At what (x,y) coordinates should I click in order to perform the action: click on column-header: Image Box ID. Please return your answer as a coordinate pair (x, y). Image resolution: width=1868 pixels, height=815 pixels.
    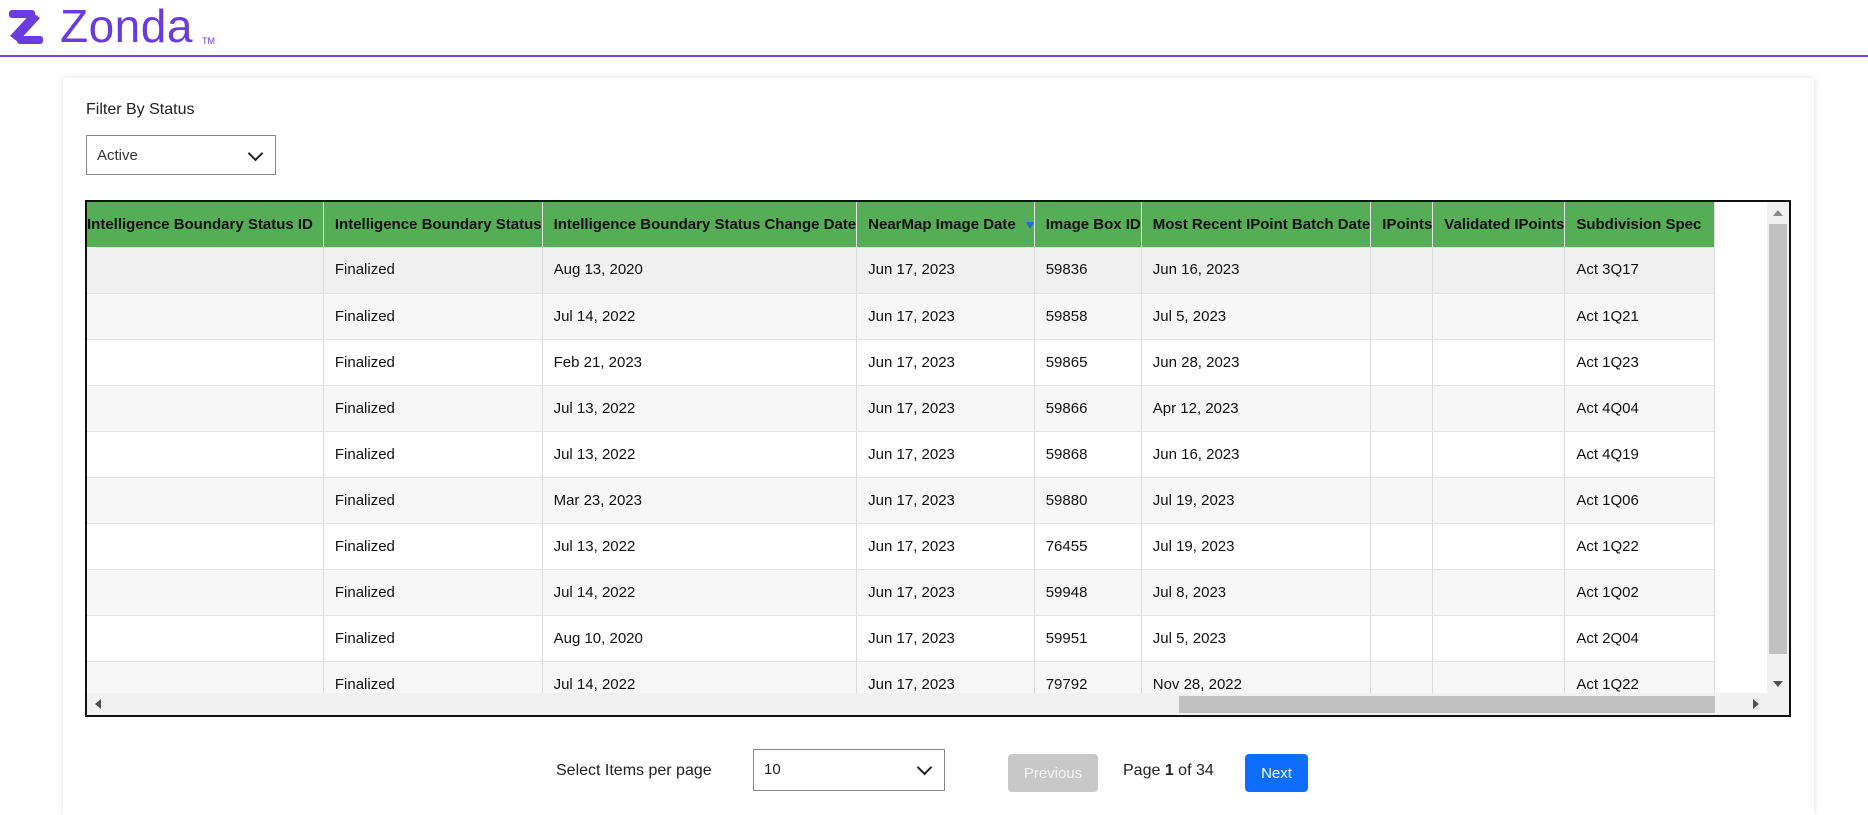
    Looking at the image, I should click on (1088, 224).